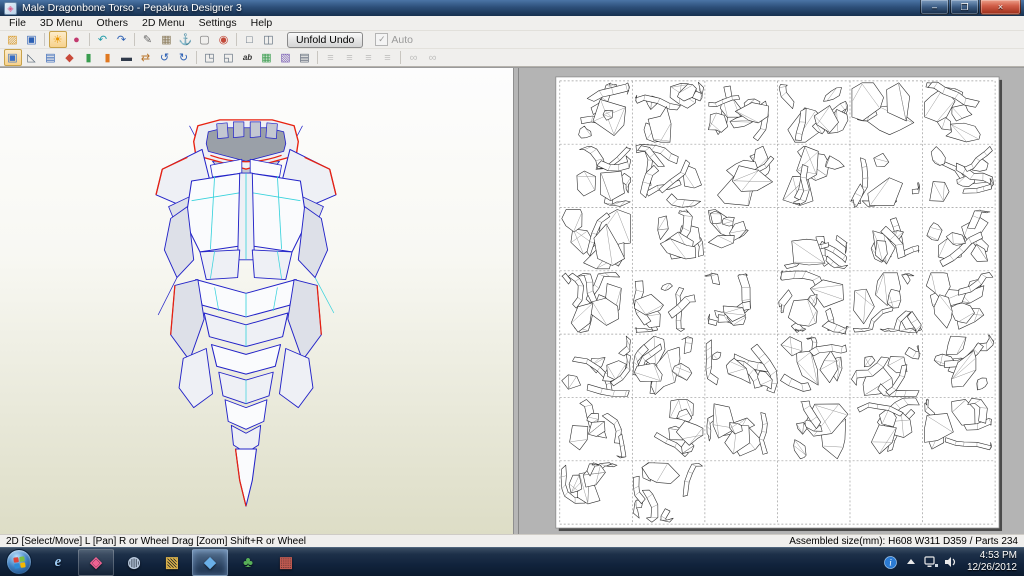  What do you see at coordinates (368, 57) in the screenshot?
I see `align-right-icon: ≡` at bounding box center [368, 57].